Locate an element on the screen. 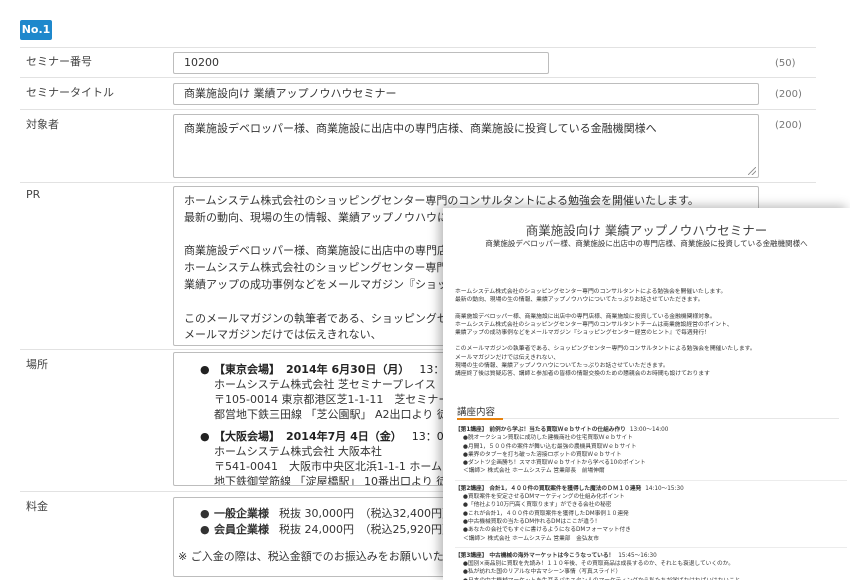 The width and height of the screenshot is (850, 580). lecture-bullet: ●脱オークション買取に成功した建機商社の住宅買取Ｗｅｂサイト is located at coordinates (548, 438).